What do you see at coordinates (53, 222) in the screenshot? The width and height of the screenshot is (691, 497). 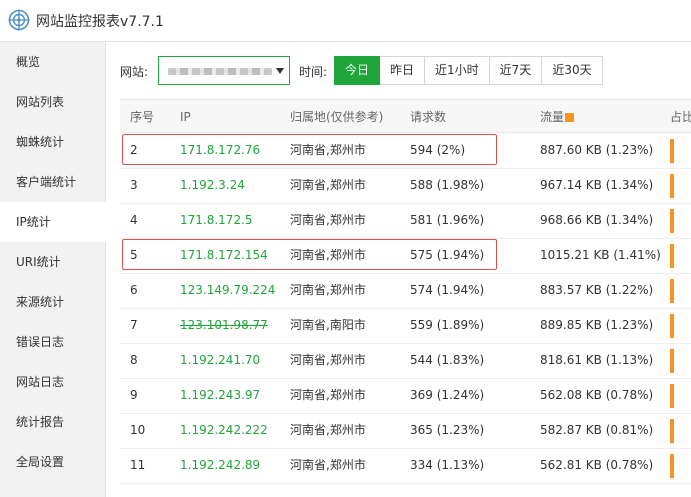 I see `sidebar-item-ip-stats: IP统计` at bounding box center [53, 222].